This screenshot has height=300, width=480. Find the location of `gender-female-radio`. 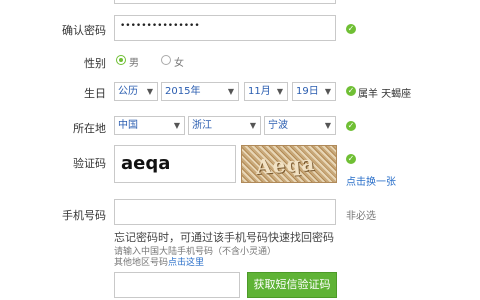

gender-female-radio is located at coordinates (166, 60).